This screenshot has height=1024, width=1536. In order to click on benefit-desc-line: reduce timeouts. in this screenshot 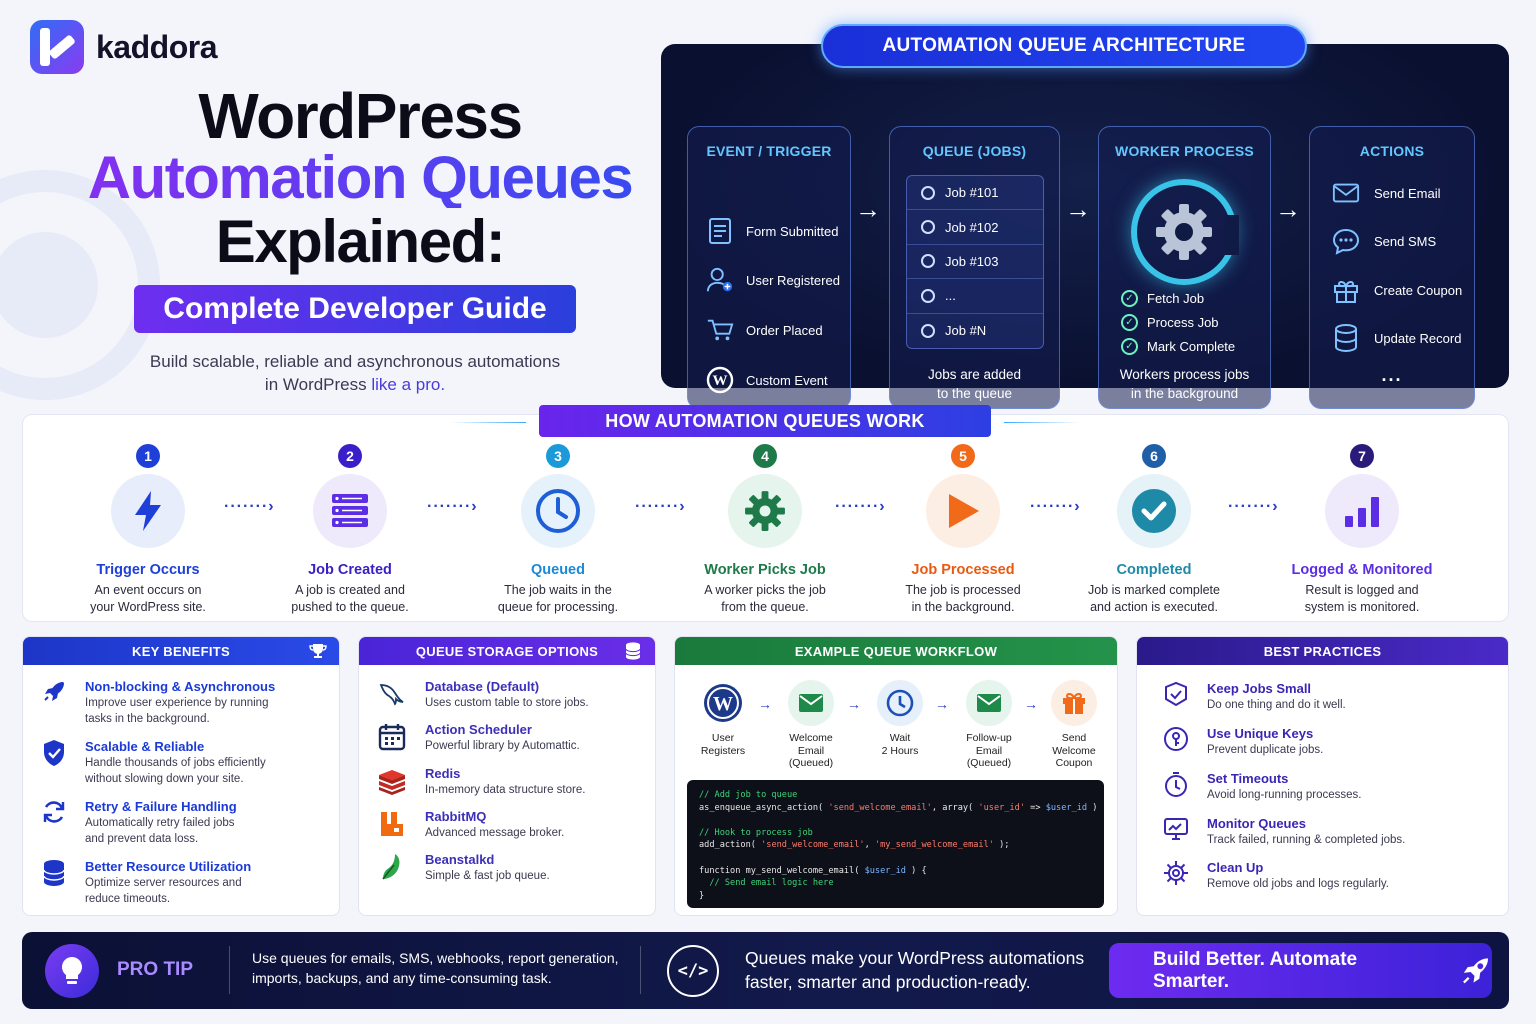, I will do `click(128, 898)`.